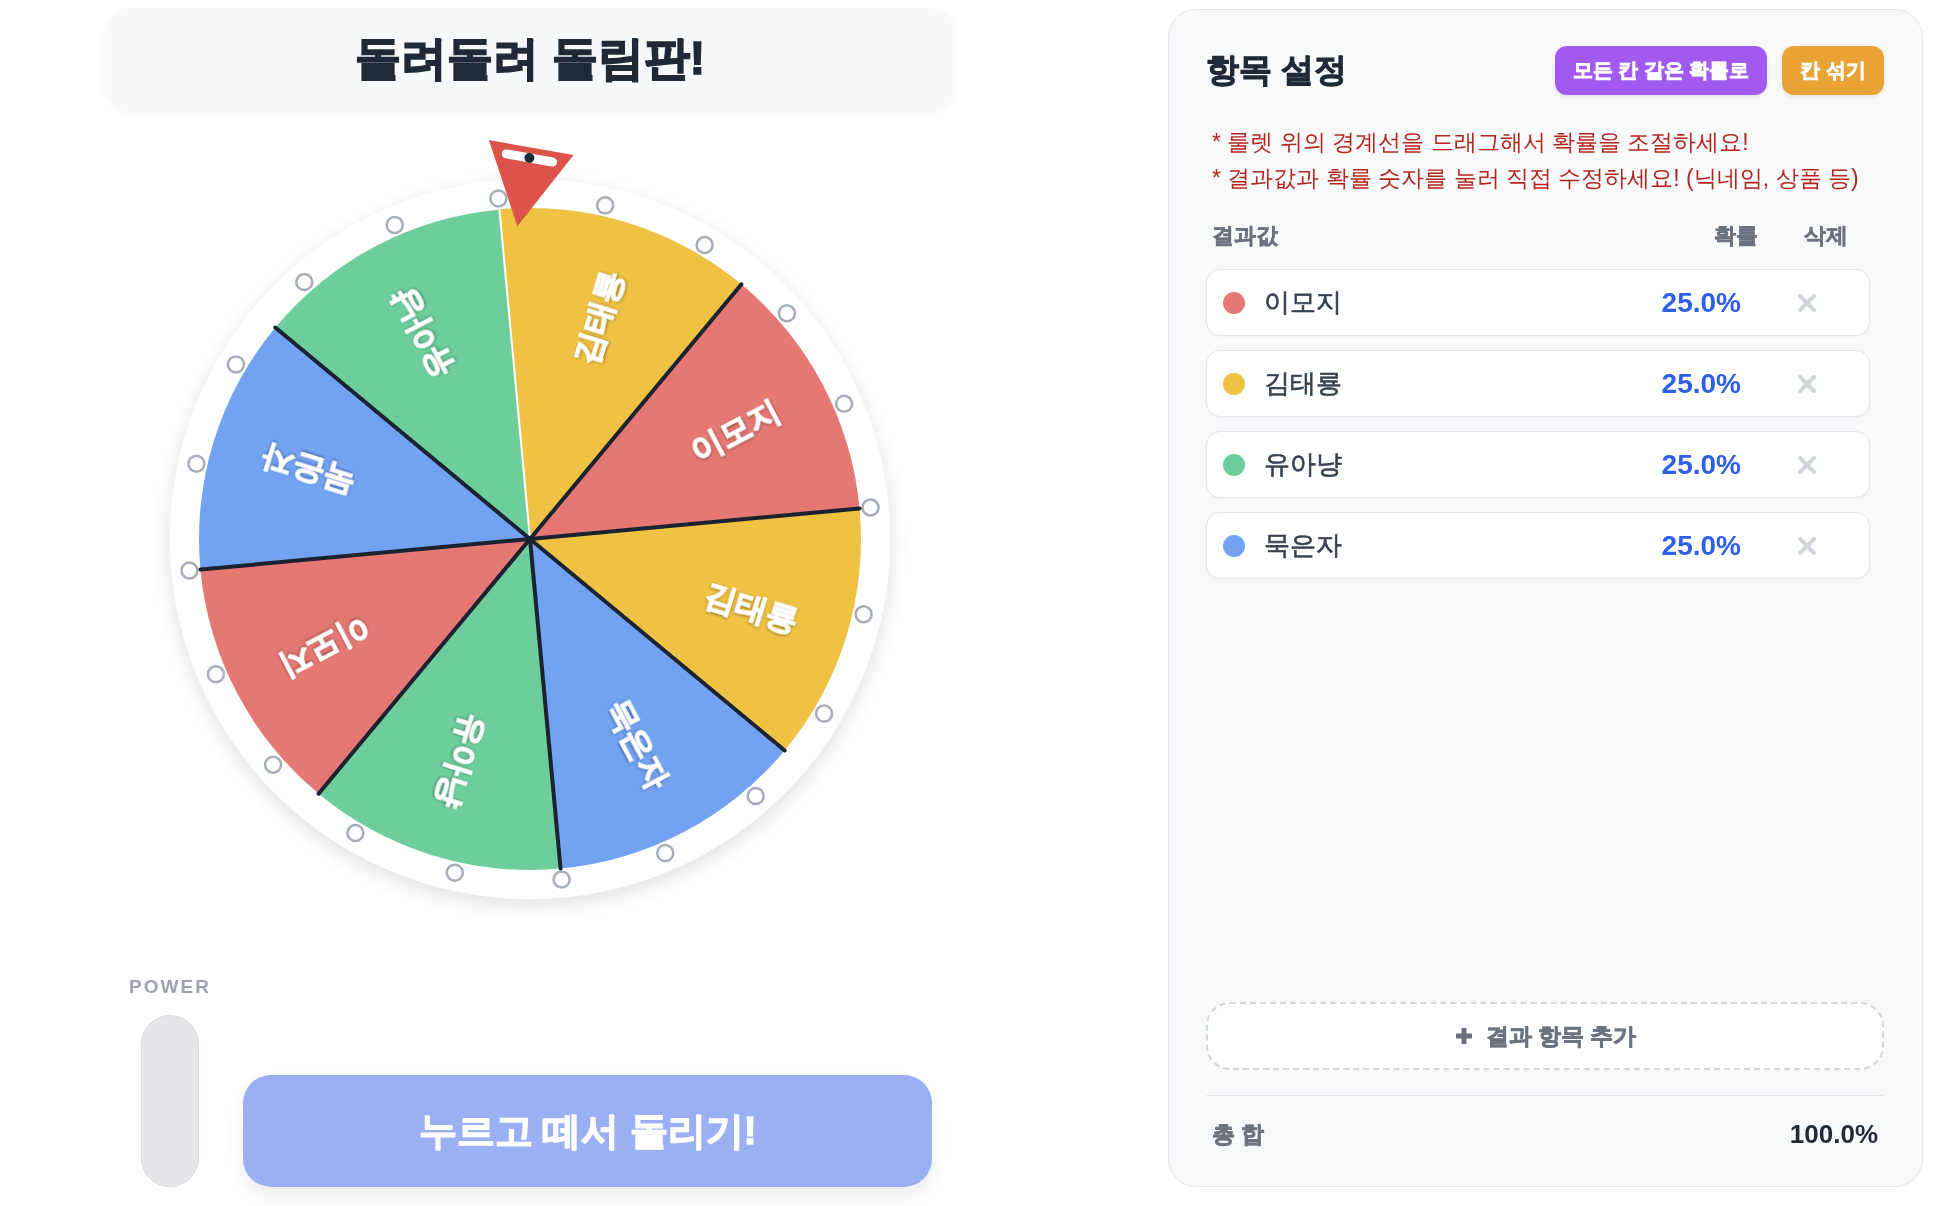  I want to click on item-name: 묵은자, so click(1303, 545).